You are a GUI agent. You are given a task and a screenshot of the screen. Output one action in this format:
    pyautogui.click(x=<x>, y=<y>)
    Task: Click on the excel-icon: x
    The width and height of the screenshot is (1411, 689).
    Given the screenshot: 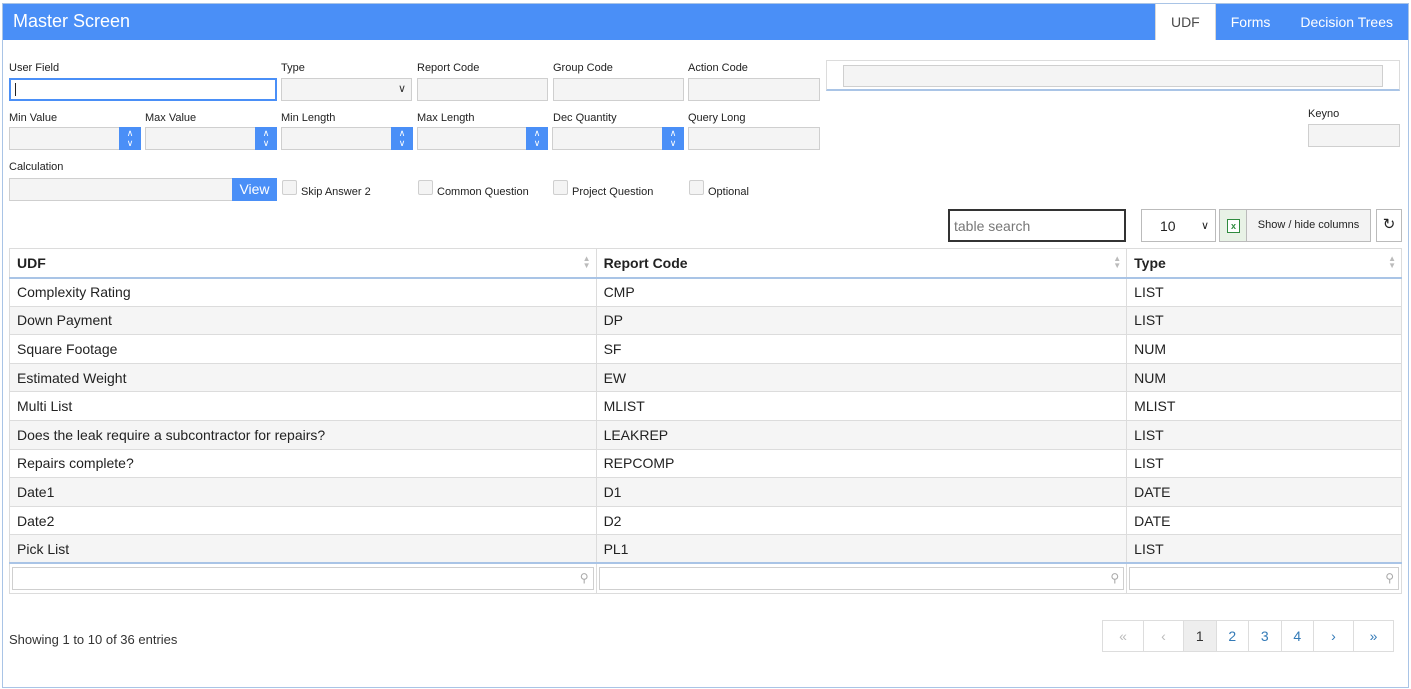 What is the action you would take?
    pyautogui.click(x=1233, y=226)
    